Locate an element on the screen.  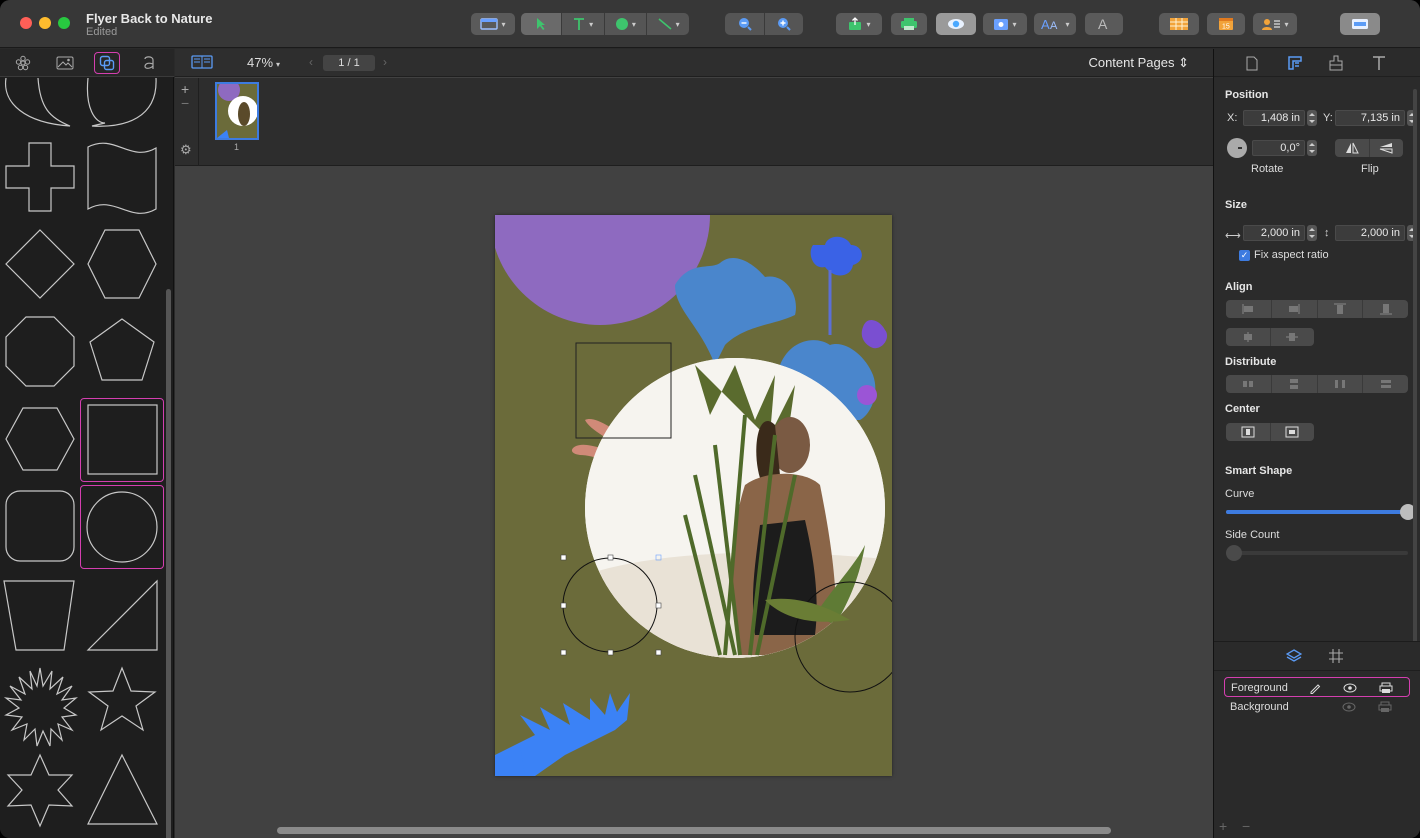
add-layer-icon: + is located at coordinates (1223, 826).